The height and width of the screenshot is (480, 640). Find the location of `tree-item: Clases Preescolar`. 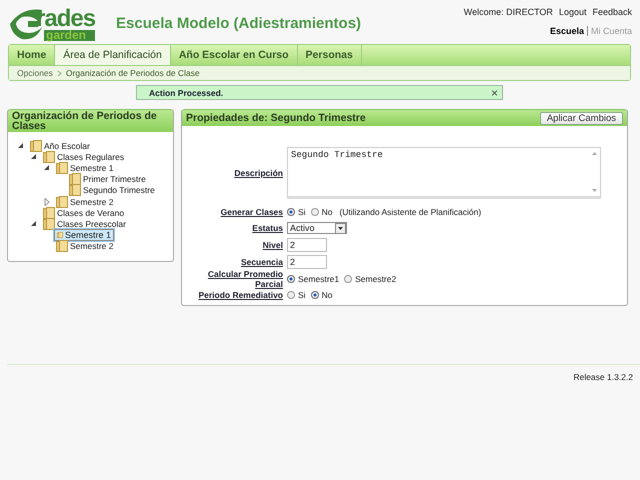

tree-item: Clases Preescolar is located at coordinates (84, 224).